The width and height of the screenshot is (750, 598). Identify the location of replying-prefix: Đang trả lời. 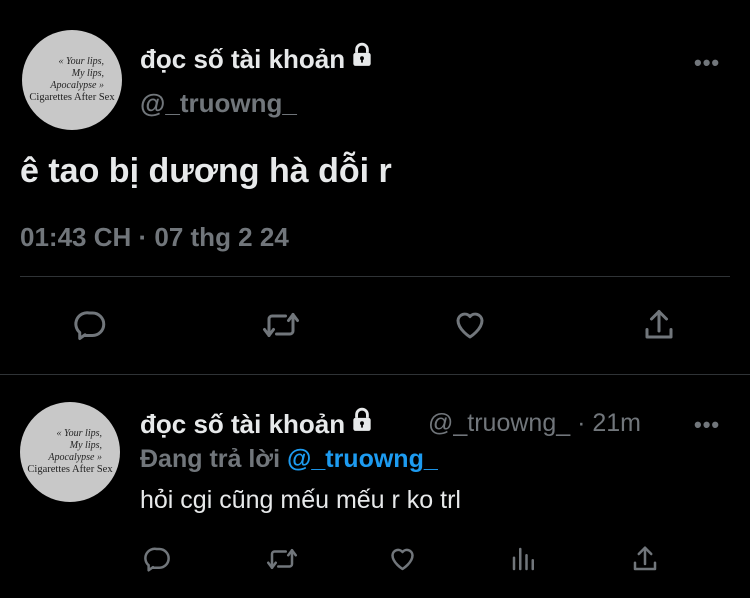
(210, 459).